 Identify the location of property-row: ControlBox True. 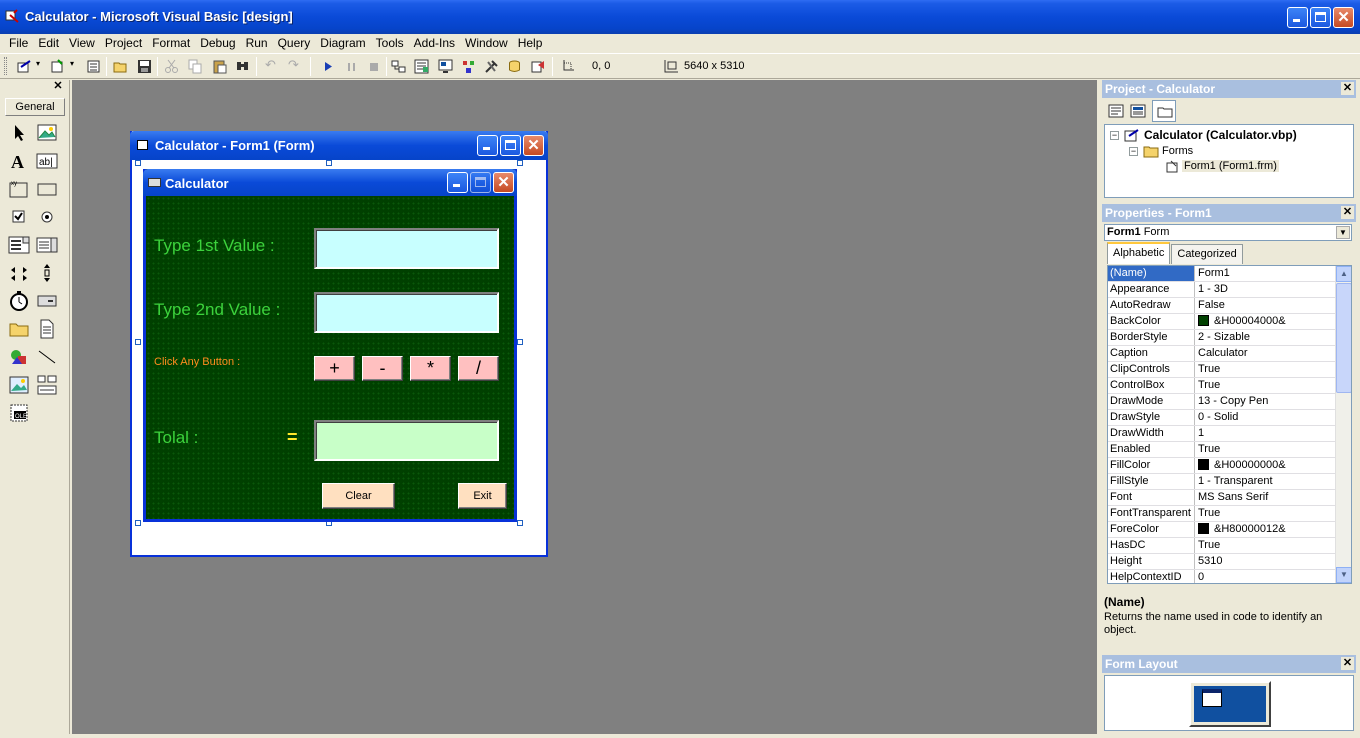
(1222, 386).